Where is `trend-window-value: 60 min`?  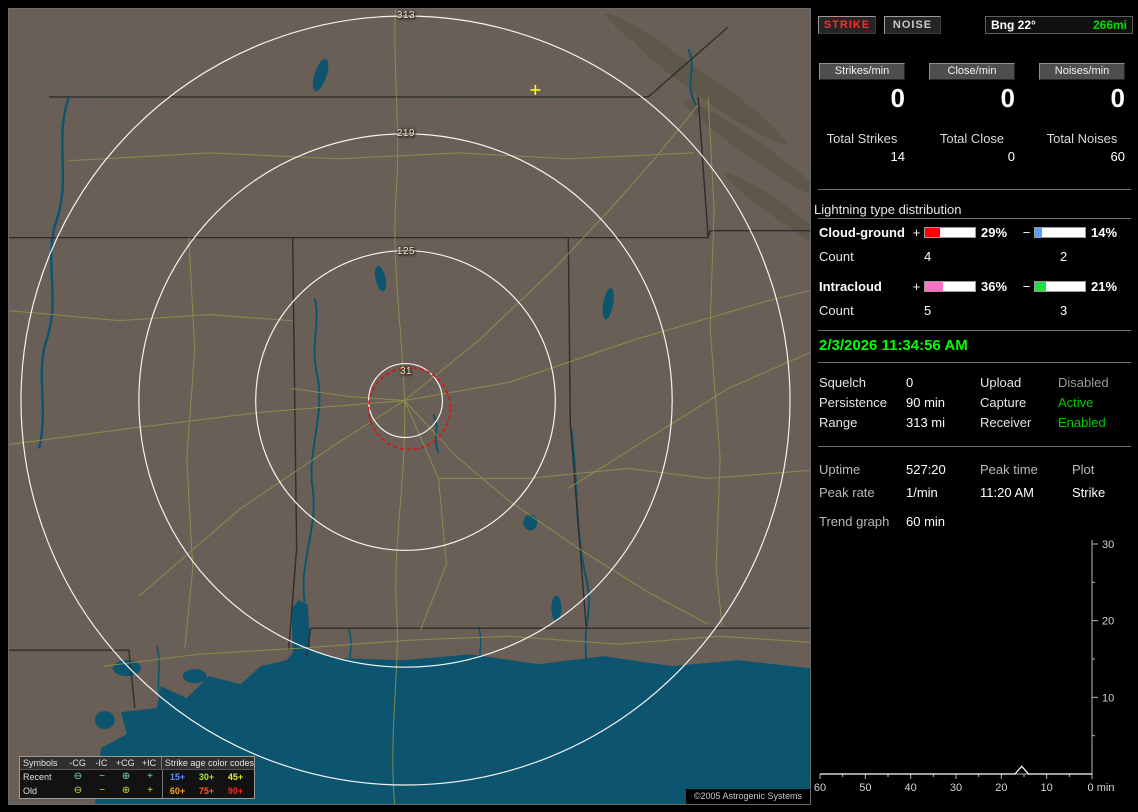 trend-window-value: 60 min is located at coordinates (926, 521).